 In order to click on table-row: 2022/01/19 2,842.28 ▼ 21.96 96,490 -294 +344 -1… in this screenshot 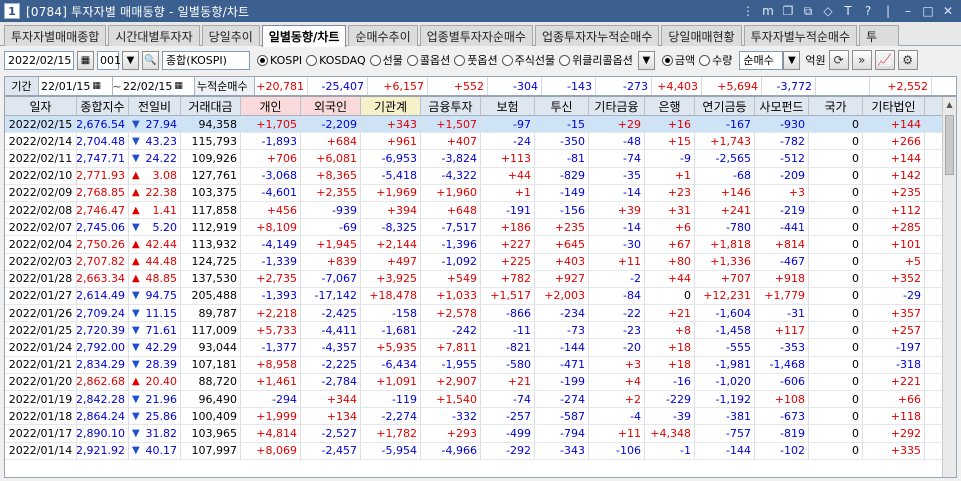, I will do `click(480, 400)`.